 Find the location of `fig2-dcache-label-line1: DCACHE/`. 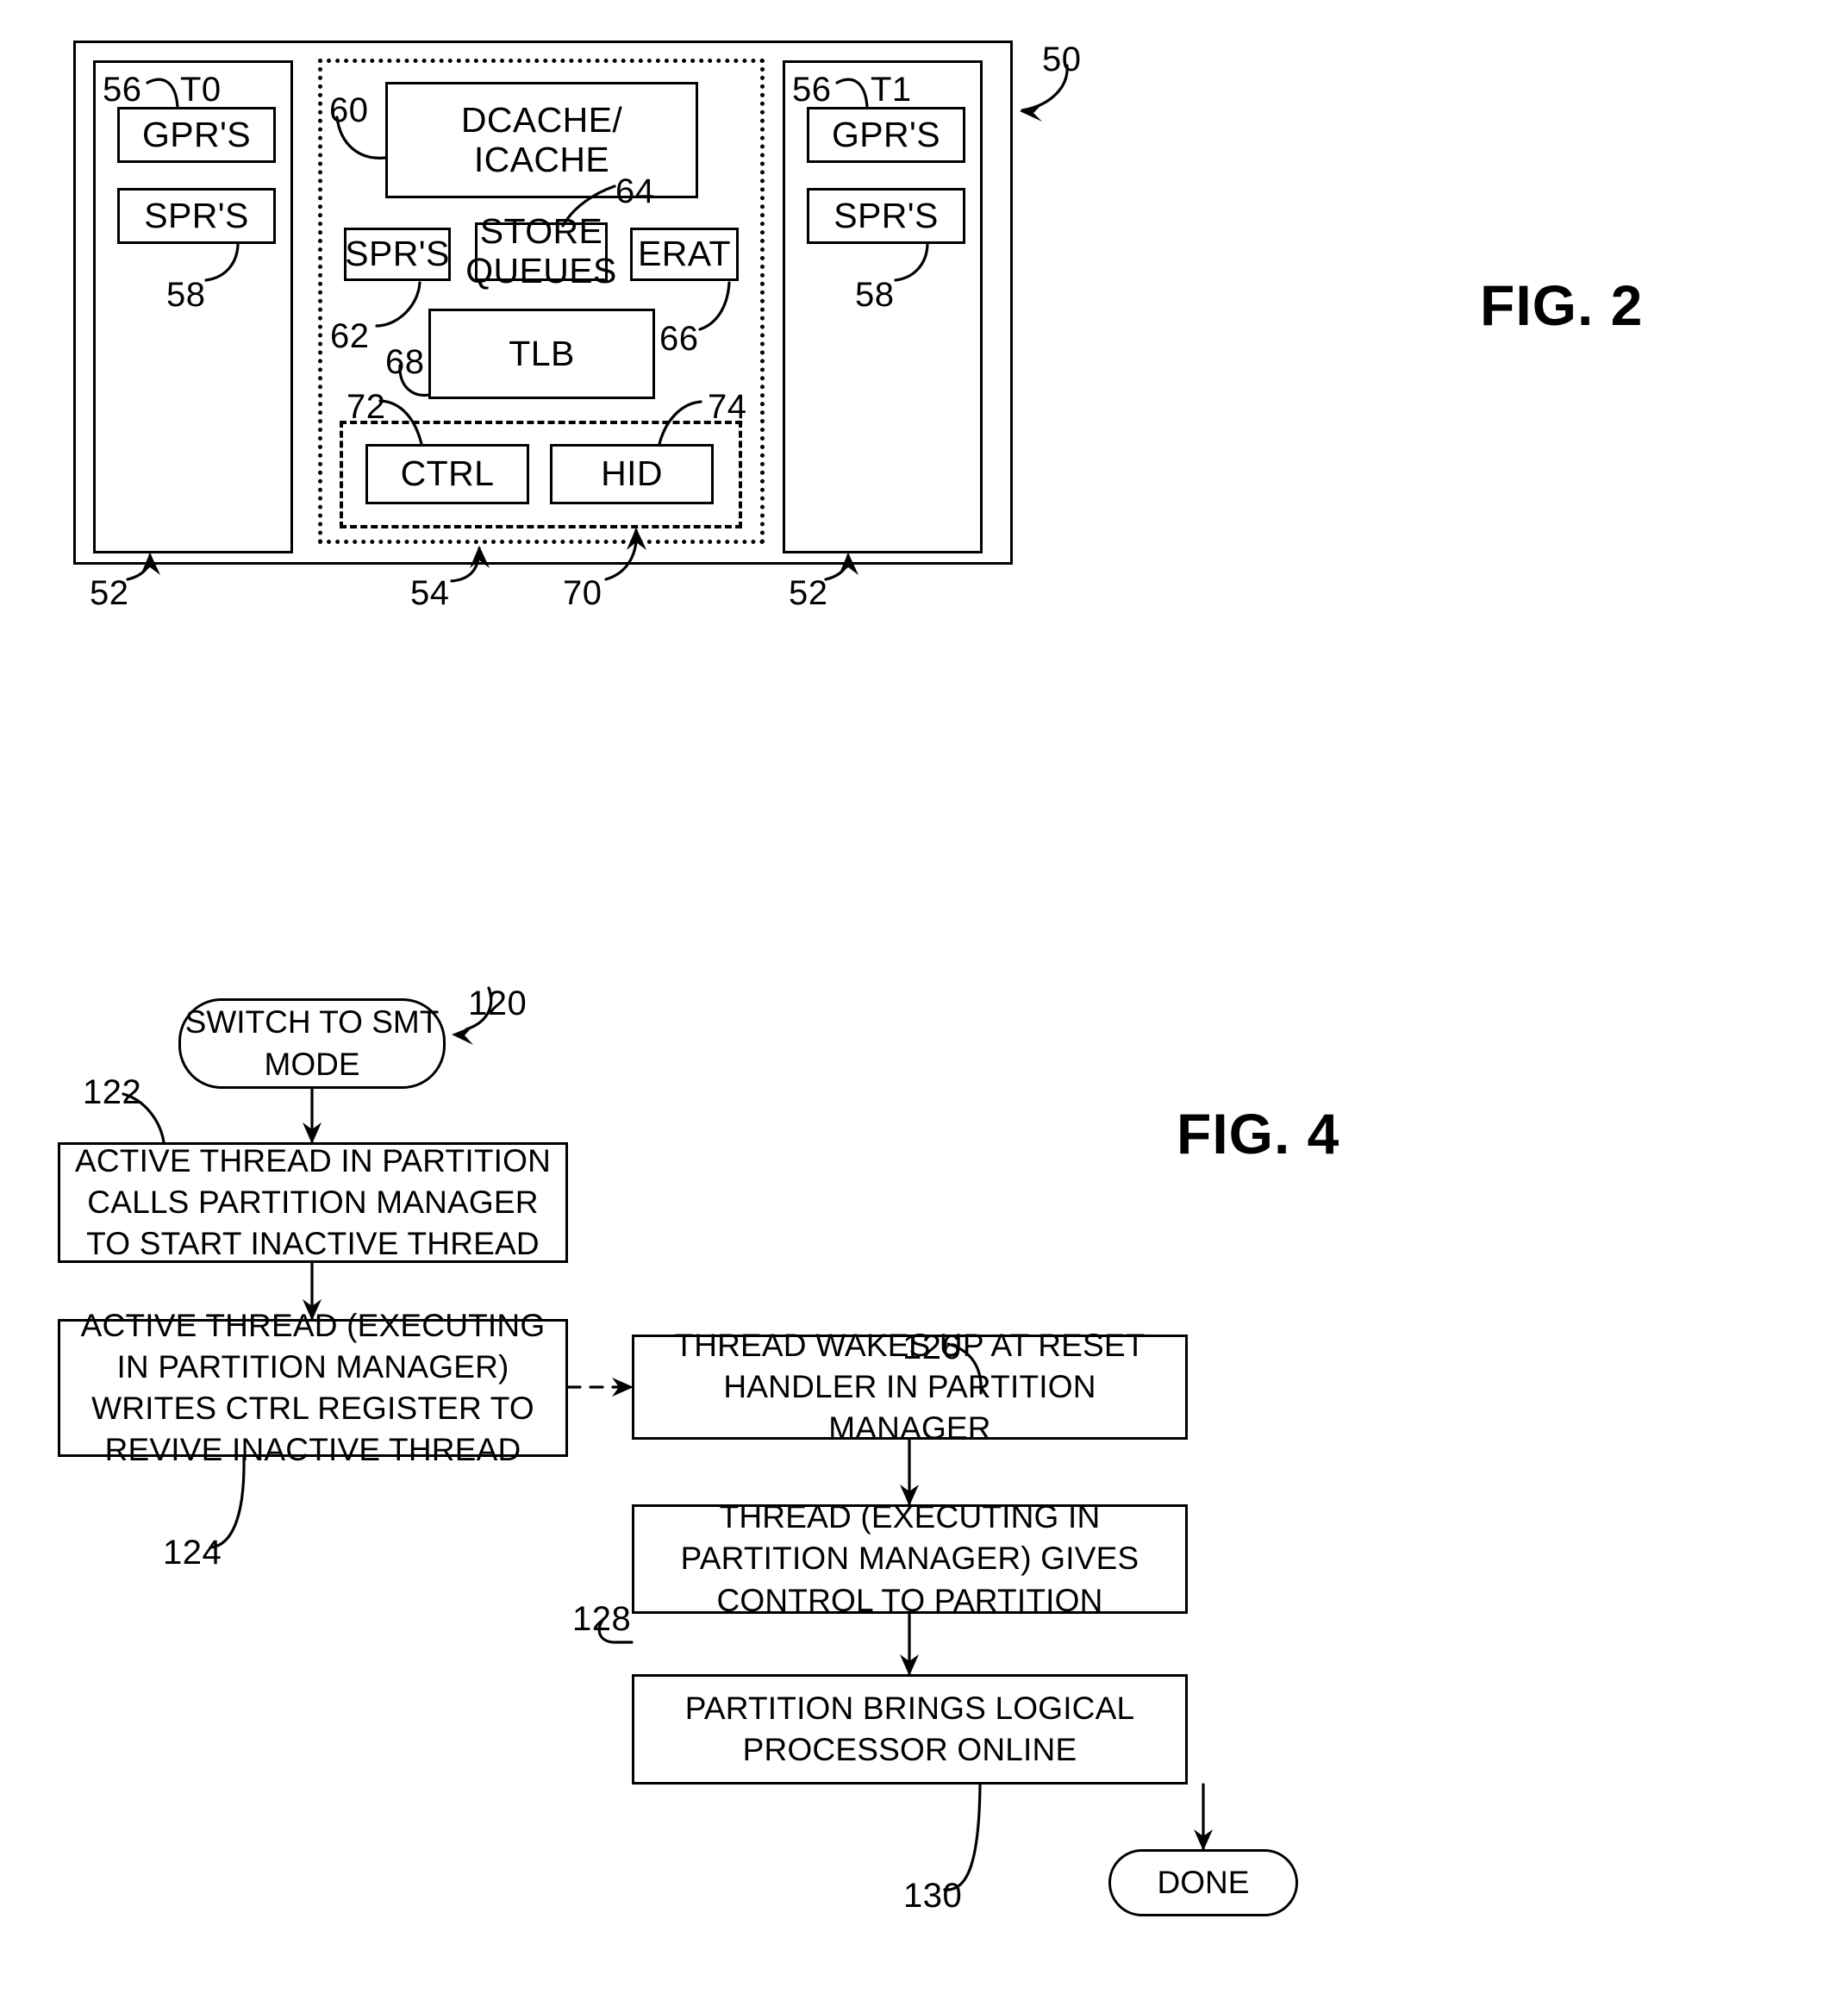

fig2-dcache-label-line1: DCACHE/ is located at coordinates (541, 119).